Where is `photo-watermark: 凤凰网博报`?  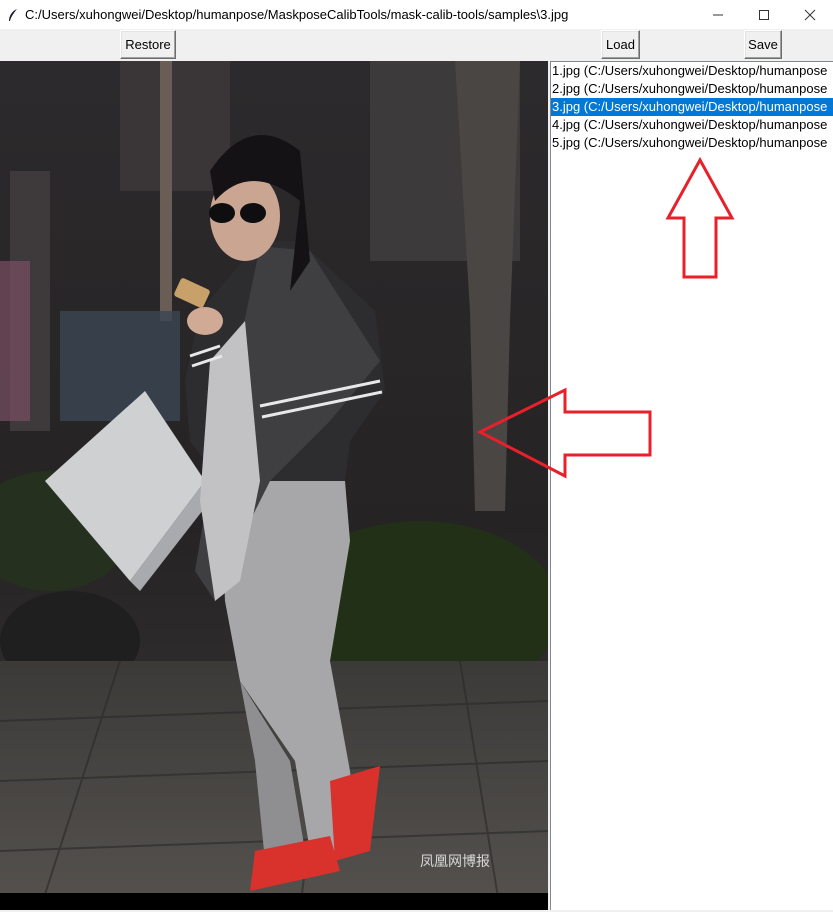 photo-watermark: 凤凰网博报 is located at coordinates (455, 861).